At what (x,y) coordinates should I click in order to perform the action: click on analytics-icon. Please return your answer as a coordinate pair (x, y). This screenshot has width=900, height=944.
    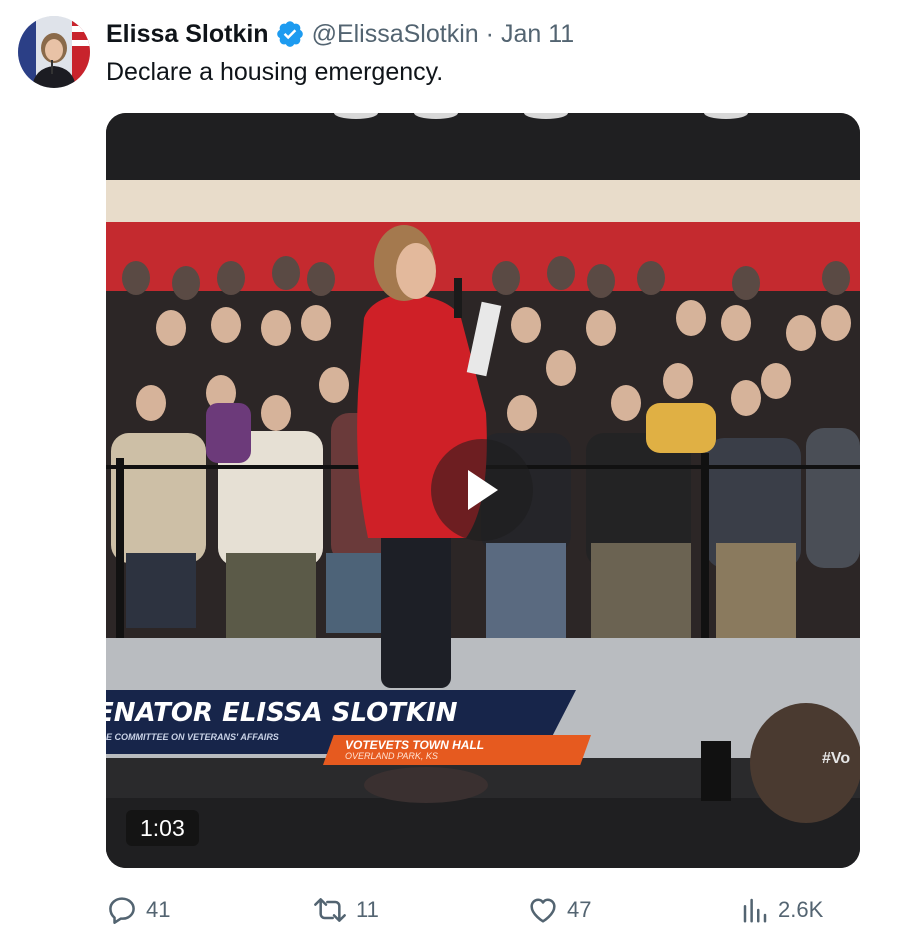
    Looking at the image, I should click on (755, 910).